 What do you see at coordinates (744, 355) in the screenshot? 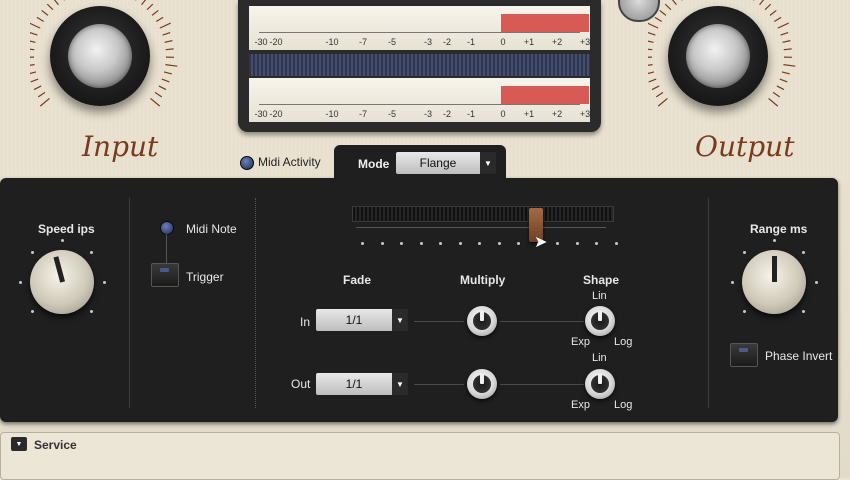
I see `phase-invert-button` at bounding box center [744, 355].